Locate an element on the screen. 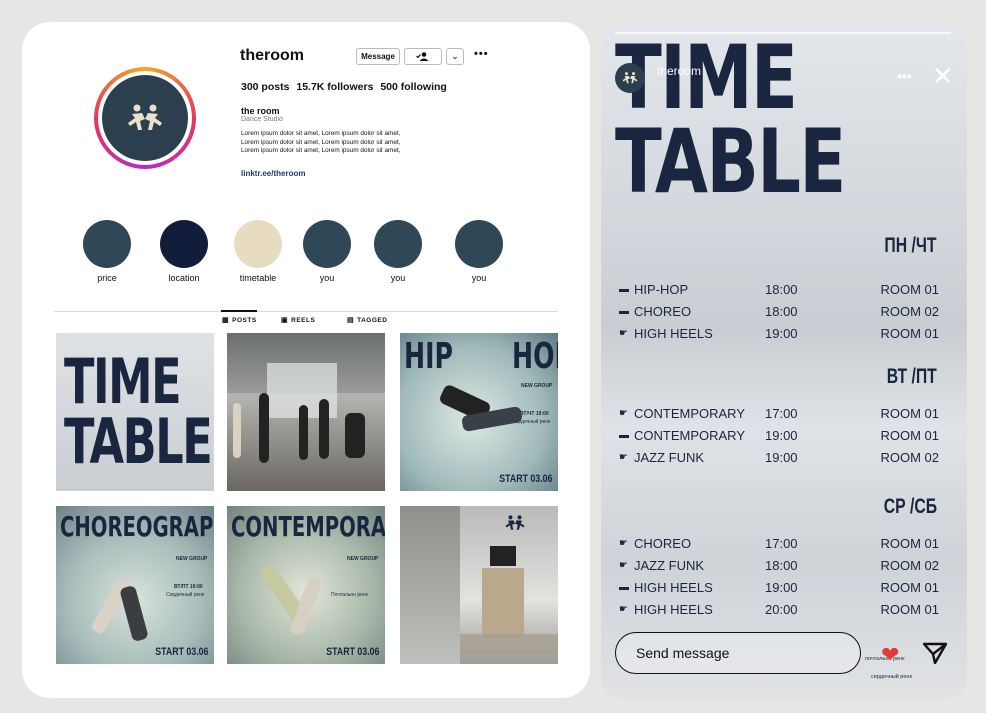 The image size is (986, 713). timetable-row: ▬ HIGH HEELS 19:00 ROOM 01 is located at coordinates (779, 587).